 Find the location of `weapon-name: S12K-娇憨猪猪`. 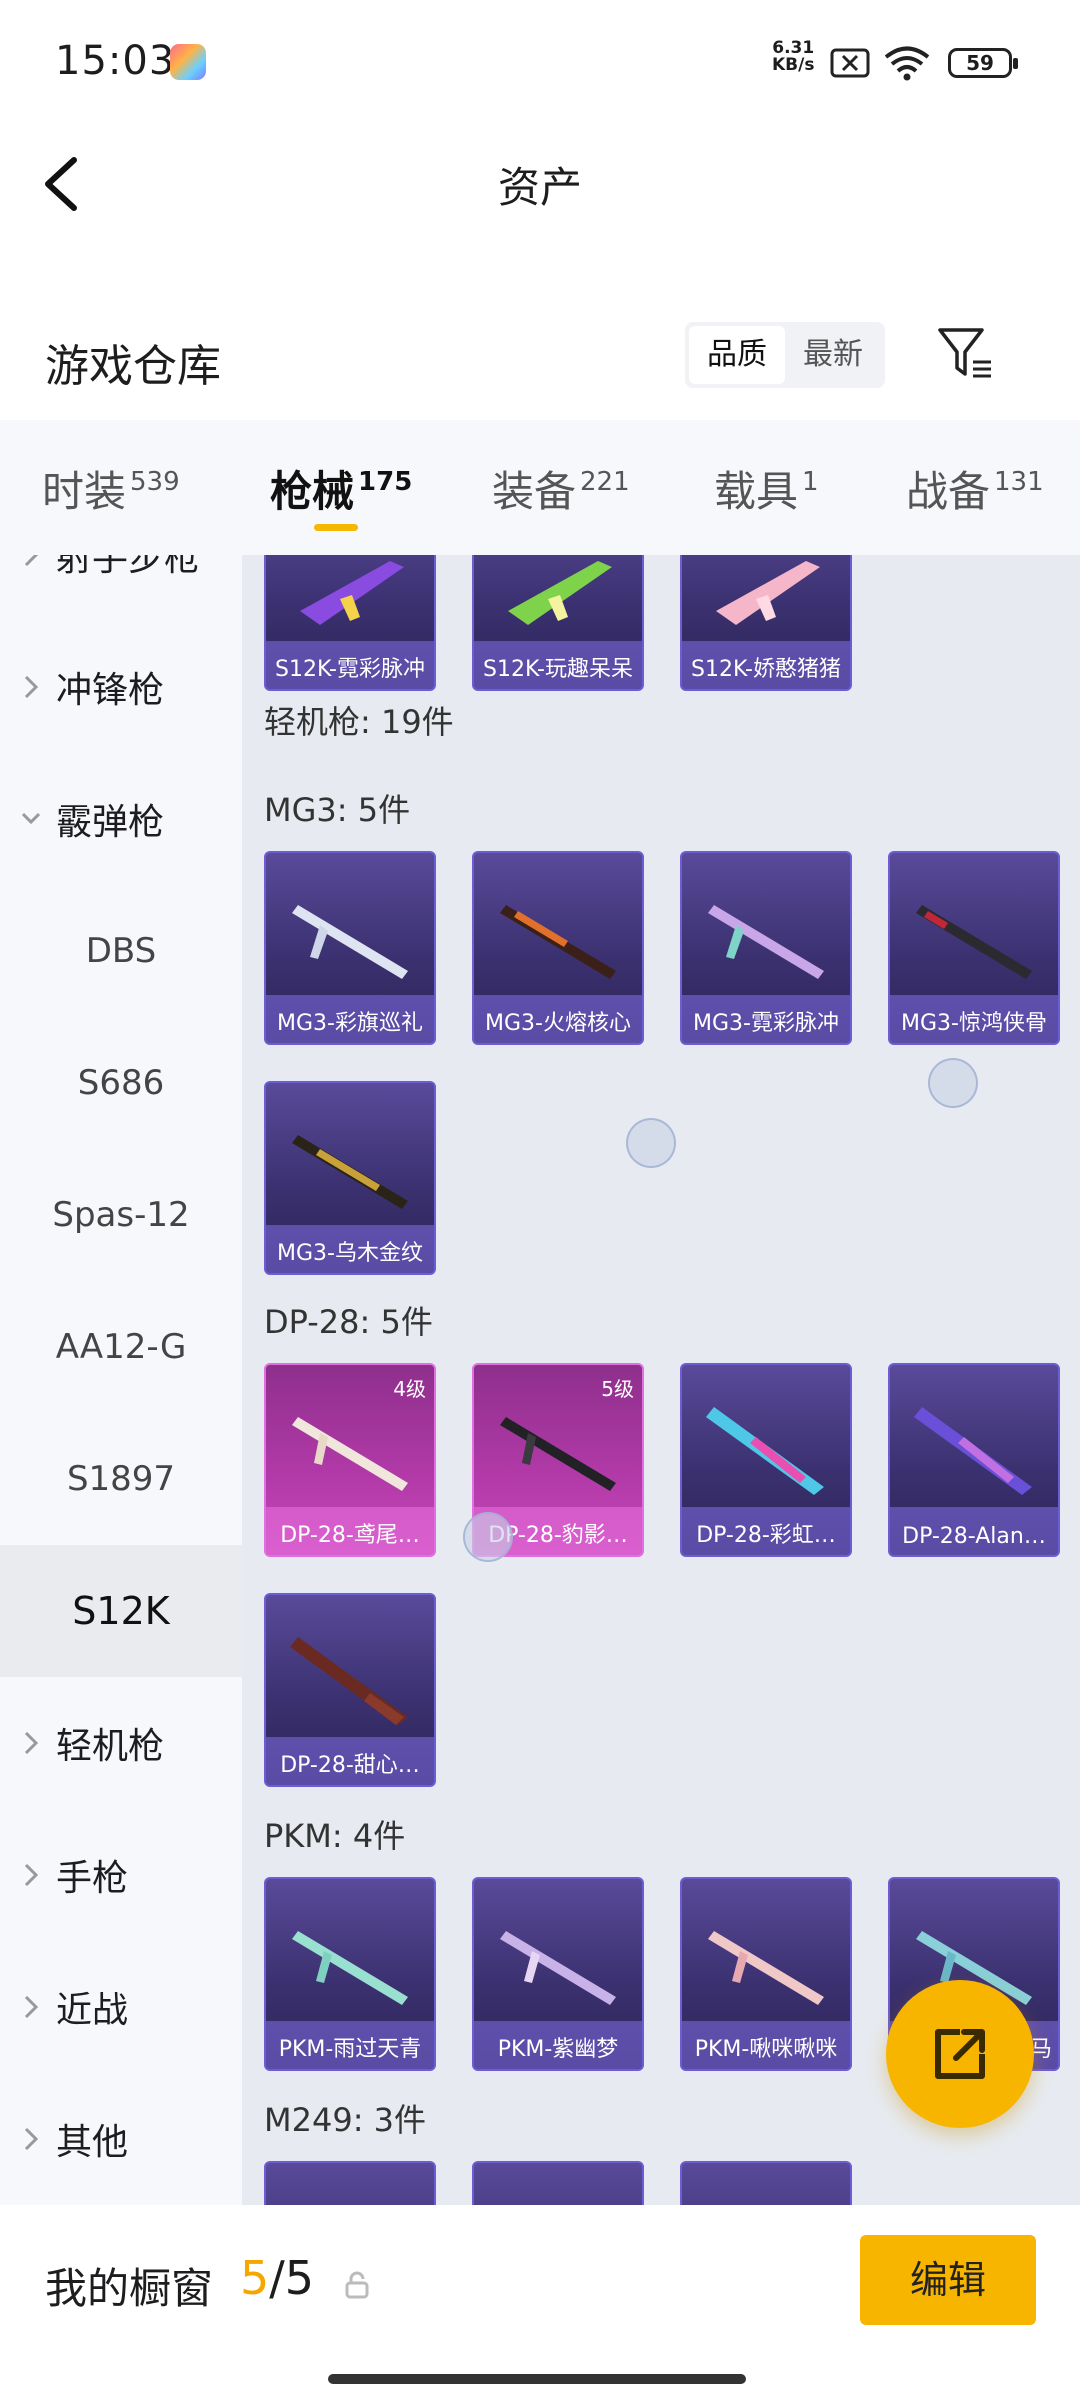

weapon-name: S12K-娇憨猪猪 is located at coordinates (765, 669).